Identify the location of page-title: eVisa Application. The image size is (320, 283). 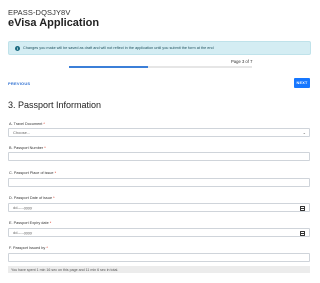
(54, 23).